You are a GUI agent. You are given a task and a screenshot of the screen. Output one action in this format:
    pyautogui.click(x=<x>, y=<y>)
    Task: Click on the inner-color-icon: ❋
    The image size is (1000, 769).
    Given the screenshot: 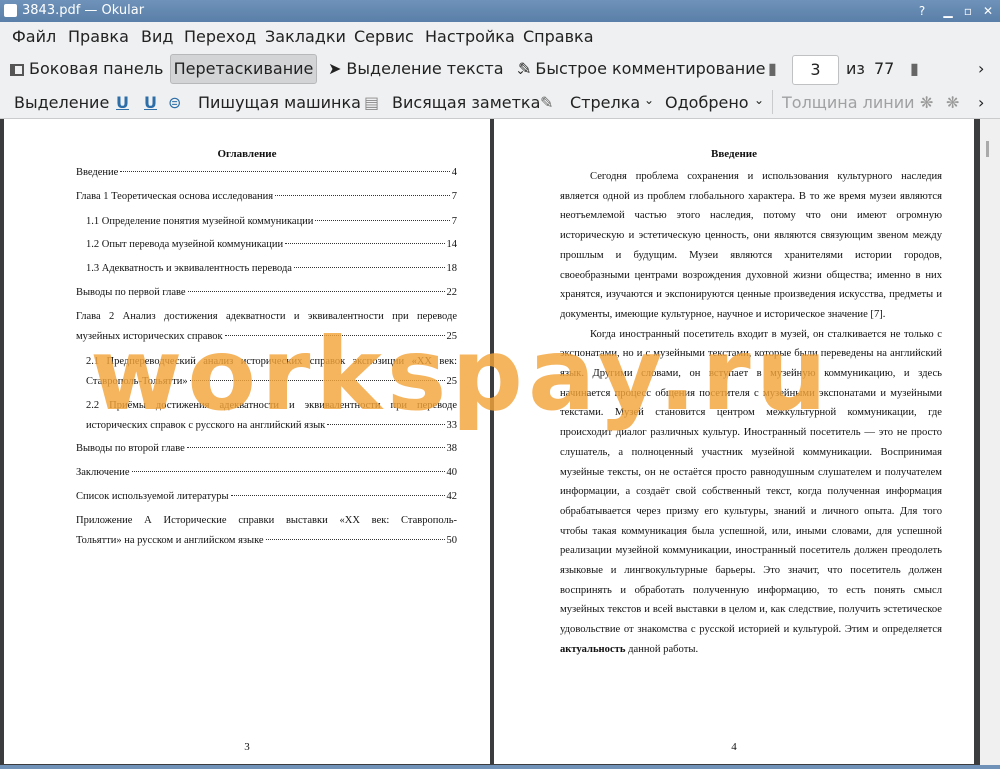 What is the action you would take?
    pyautogui.click(x=952, y=102)
    